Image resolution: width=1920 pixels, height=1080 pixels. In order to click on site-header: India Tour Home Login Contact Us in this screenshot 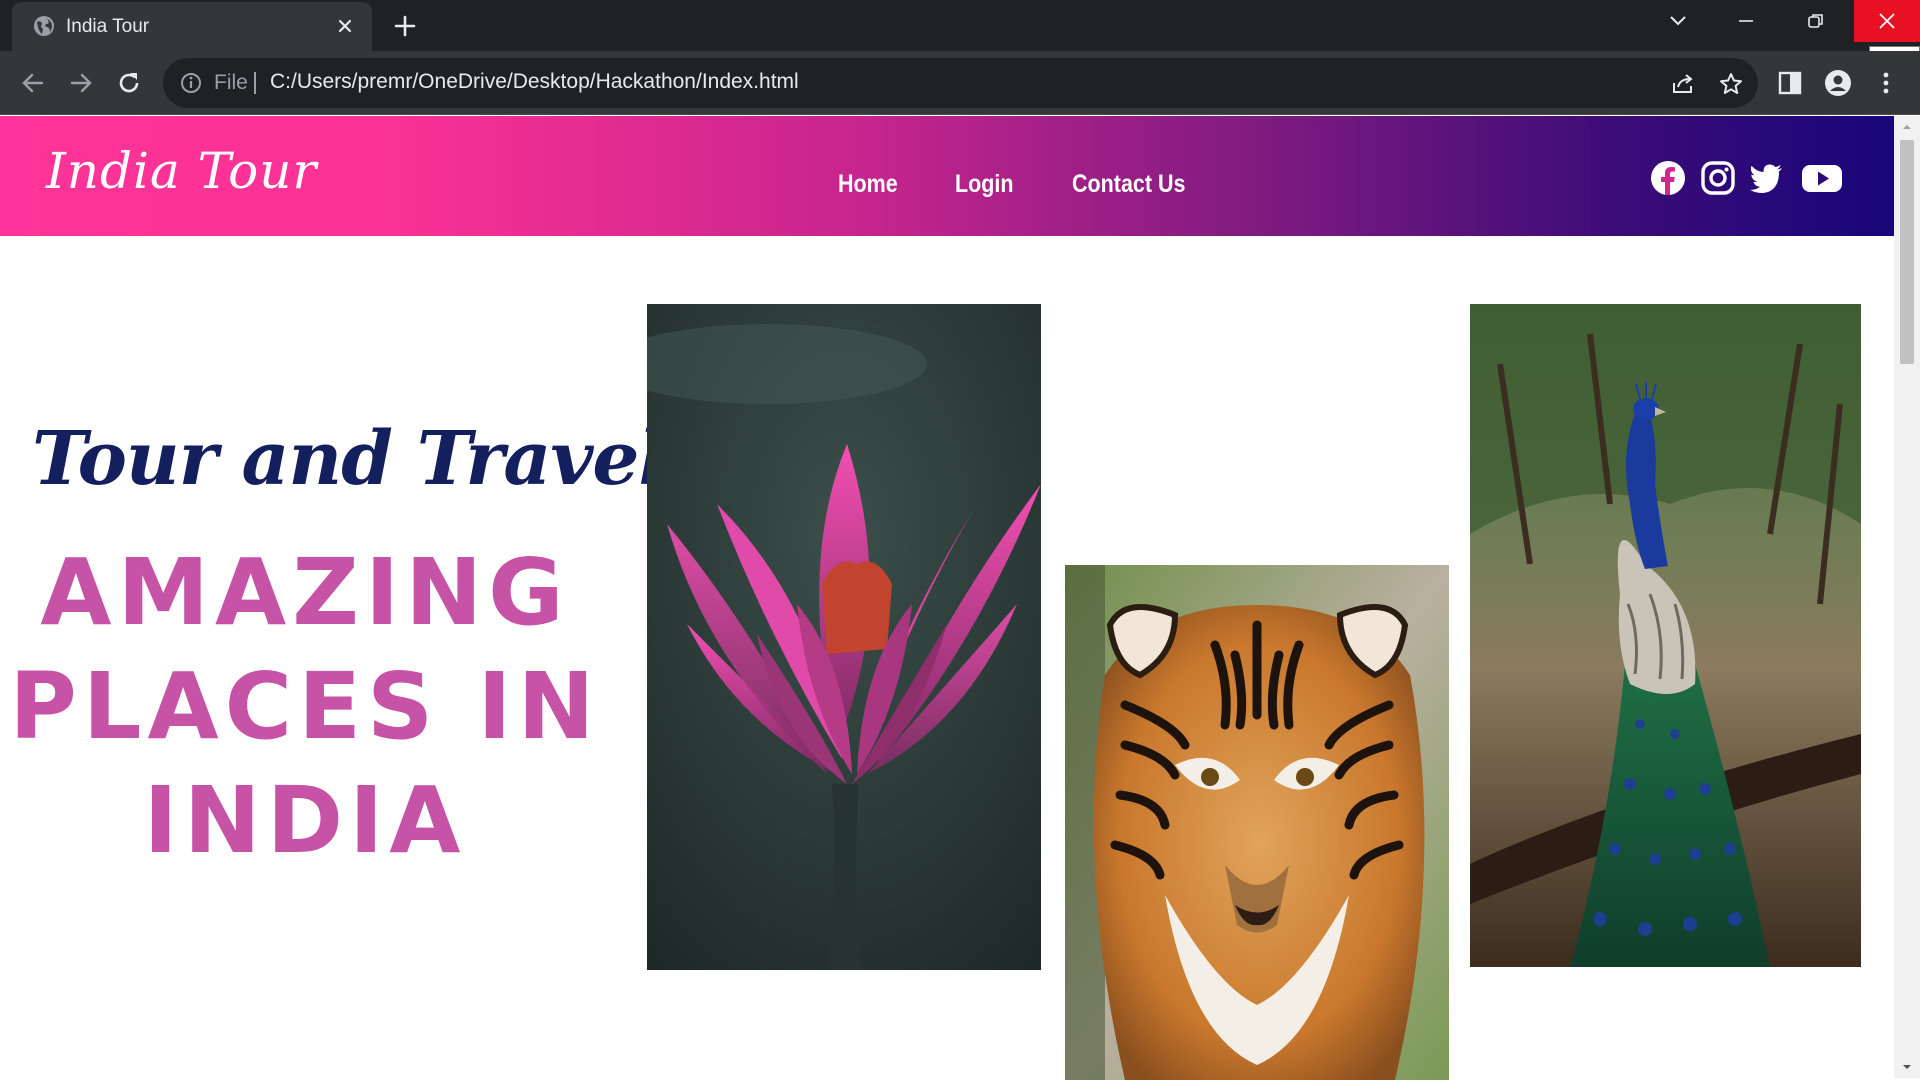, I will do `click(947, 176)`.